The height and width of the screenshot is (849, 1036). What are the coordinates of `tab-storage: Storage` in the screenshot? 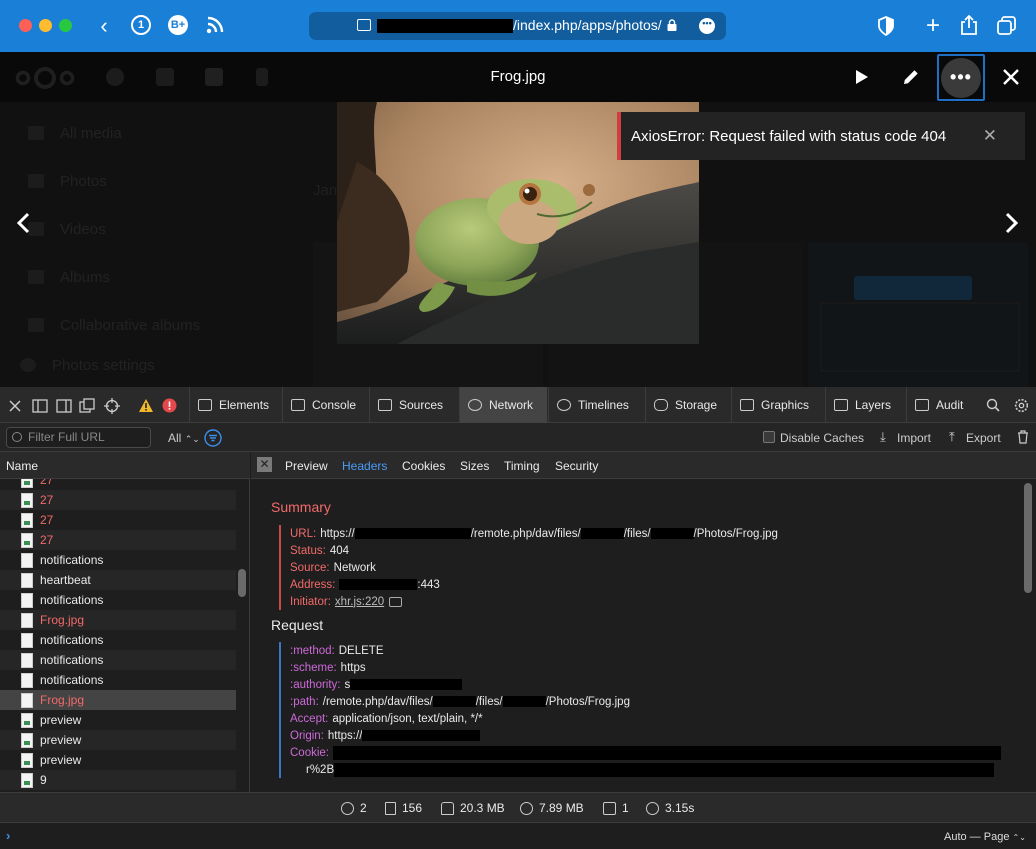 It's located at (687, 405).